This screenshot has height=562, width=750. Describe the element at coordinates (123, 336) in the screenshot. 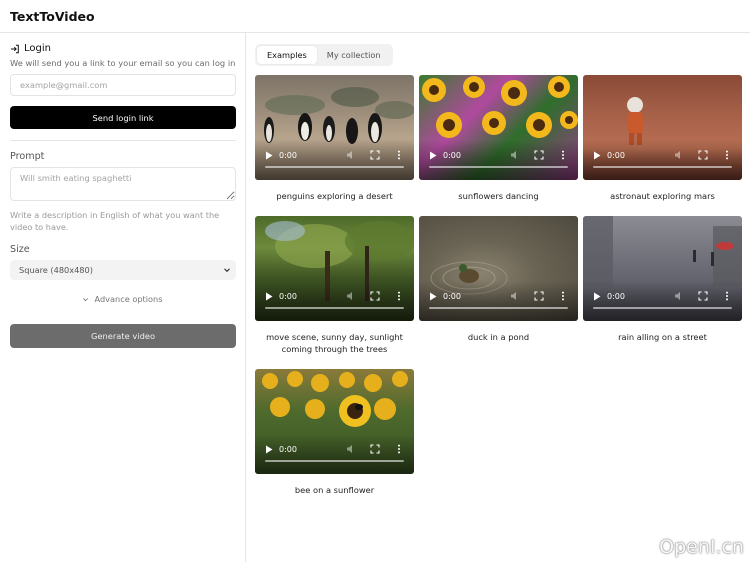

I see `generate-video-button: Generate video` at that location.